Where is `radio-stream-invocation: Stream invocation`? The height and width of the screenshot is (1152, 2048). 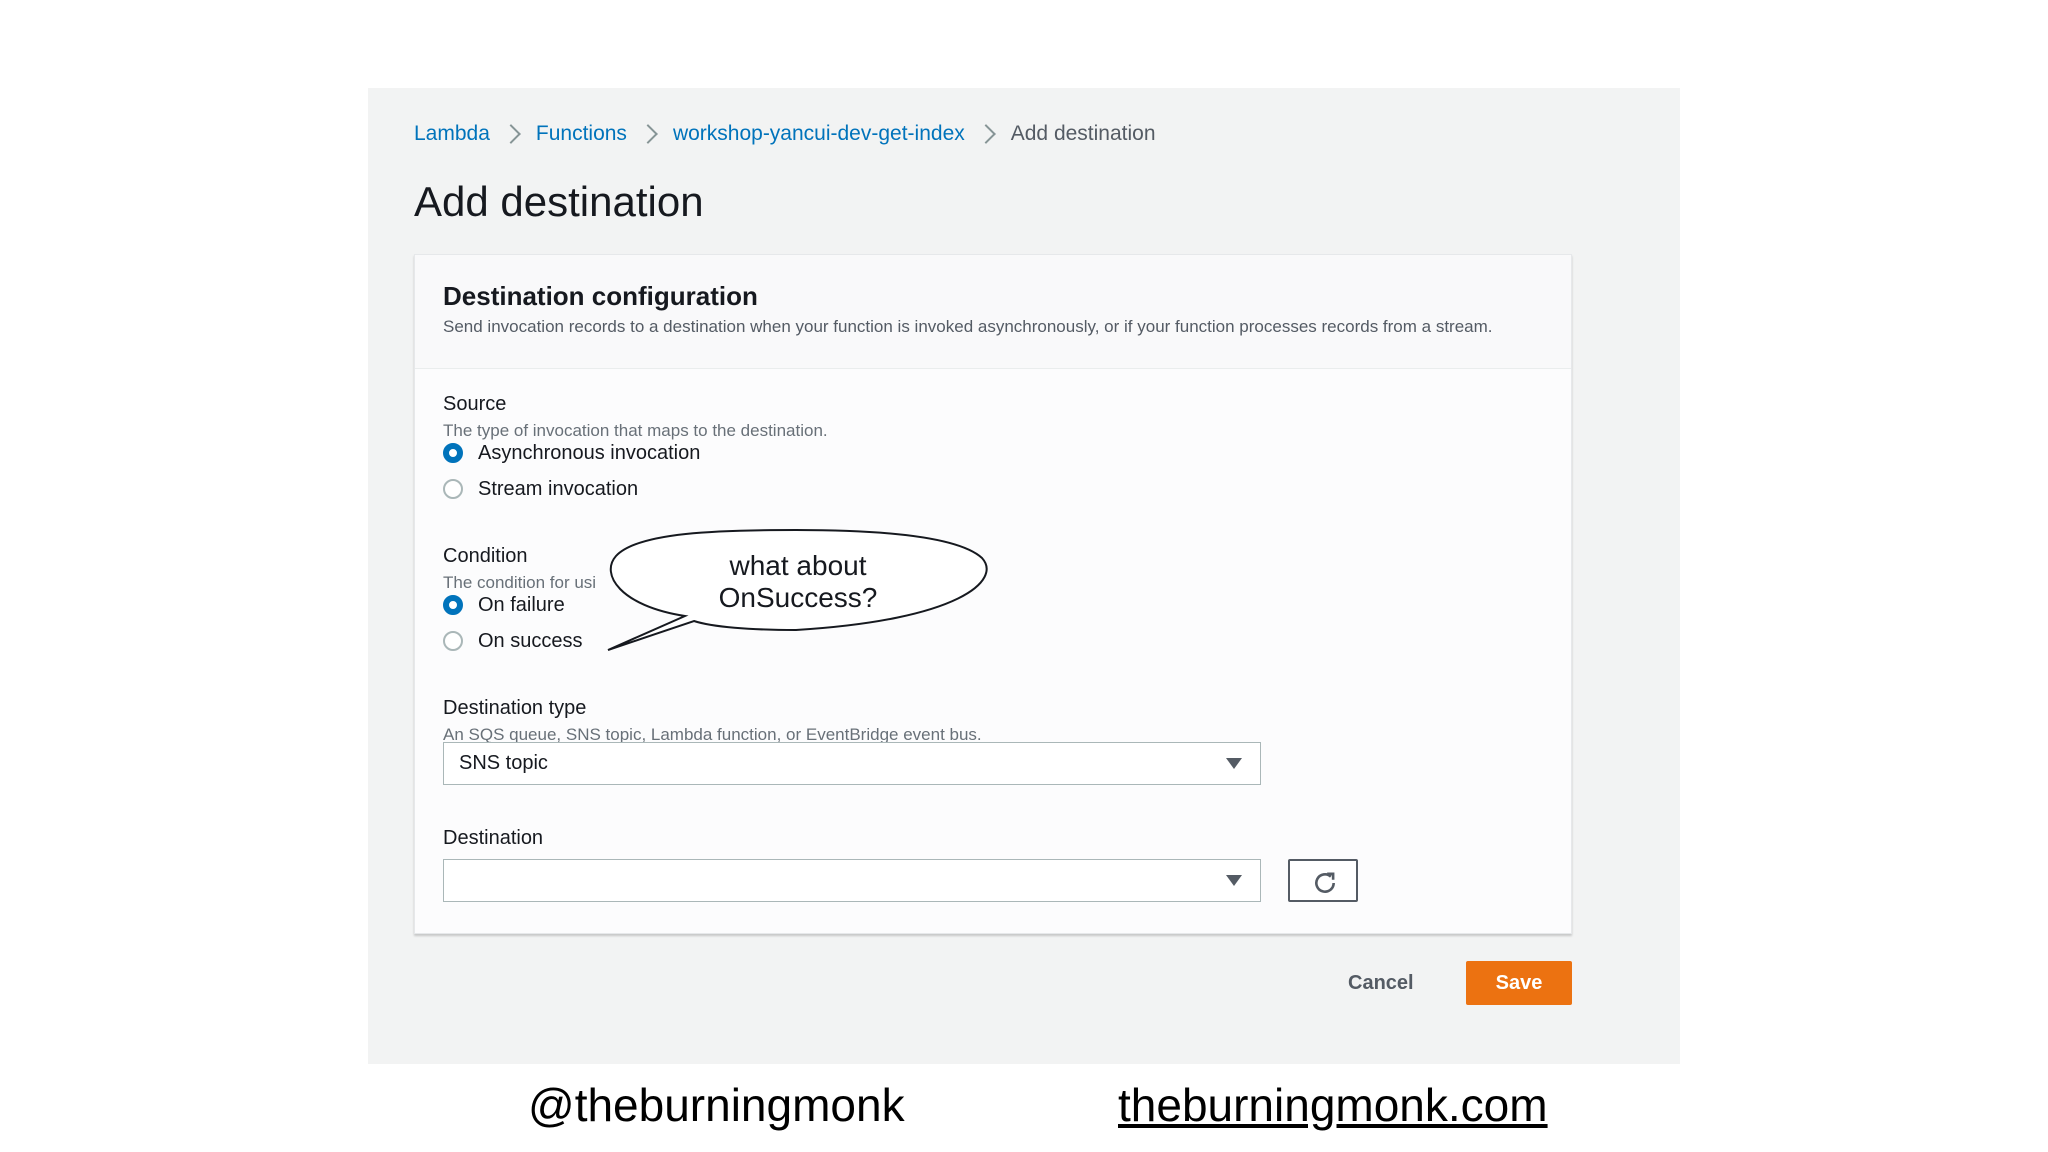 radio-stream-invocation: Stream invocation is located at coordinates (540, 489).